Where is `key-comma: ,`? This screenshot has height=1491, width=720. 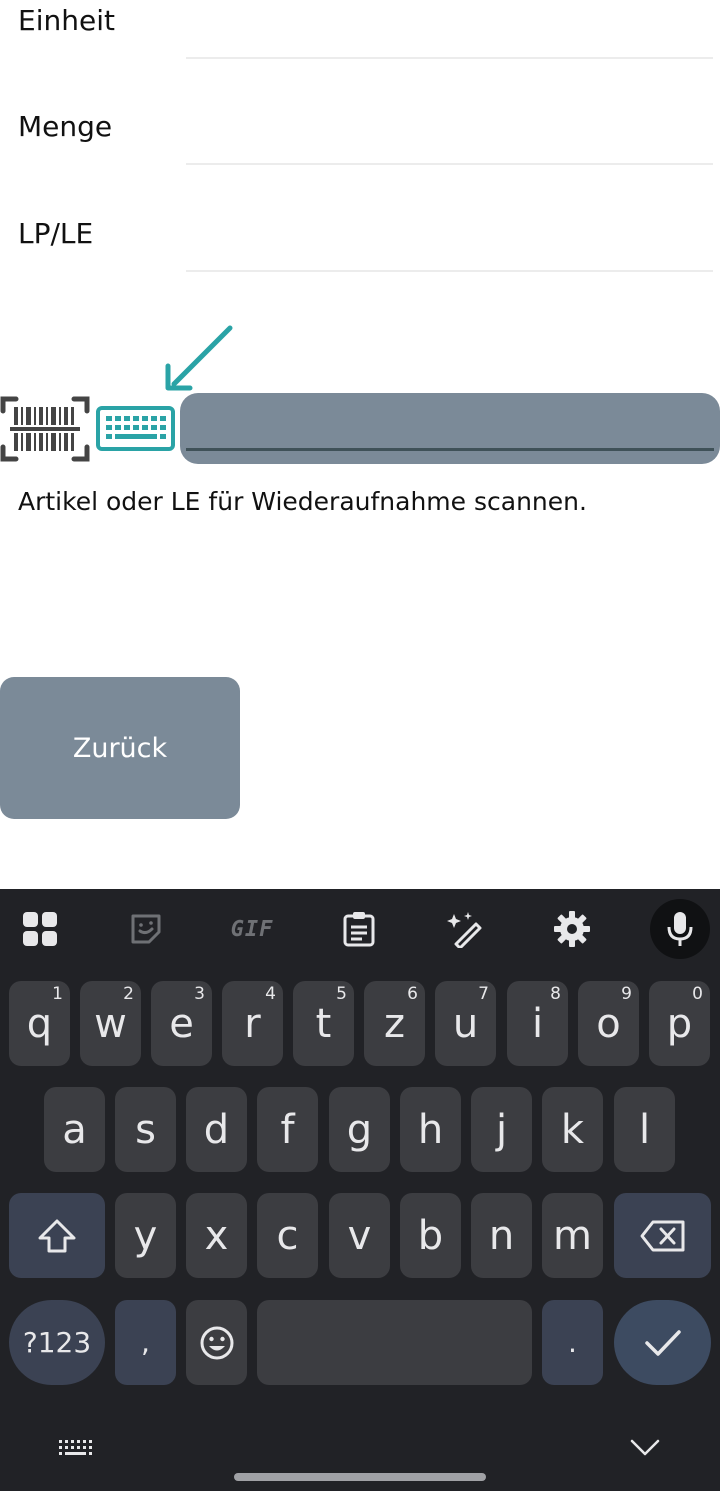
key-comma: , is located at coordinates (145, 1342).